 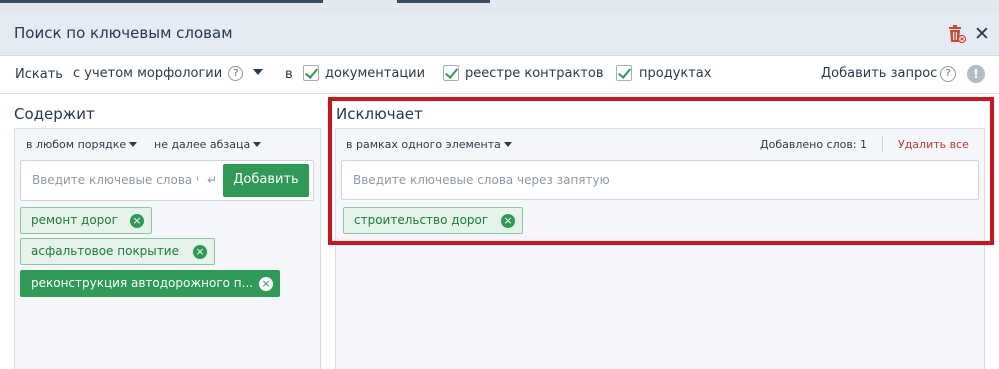 What do you see at coordinates (451, 73) in the screenshot?
I see `checkbox-contracts-registry` at bounding box center [451, 73].